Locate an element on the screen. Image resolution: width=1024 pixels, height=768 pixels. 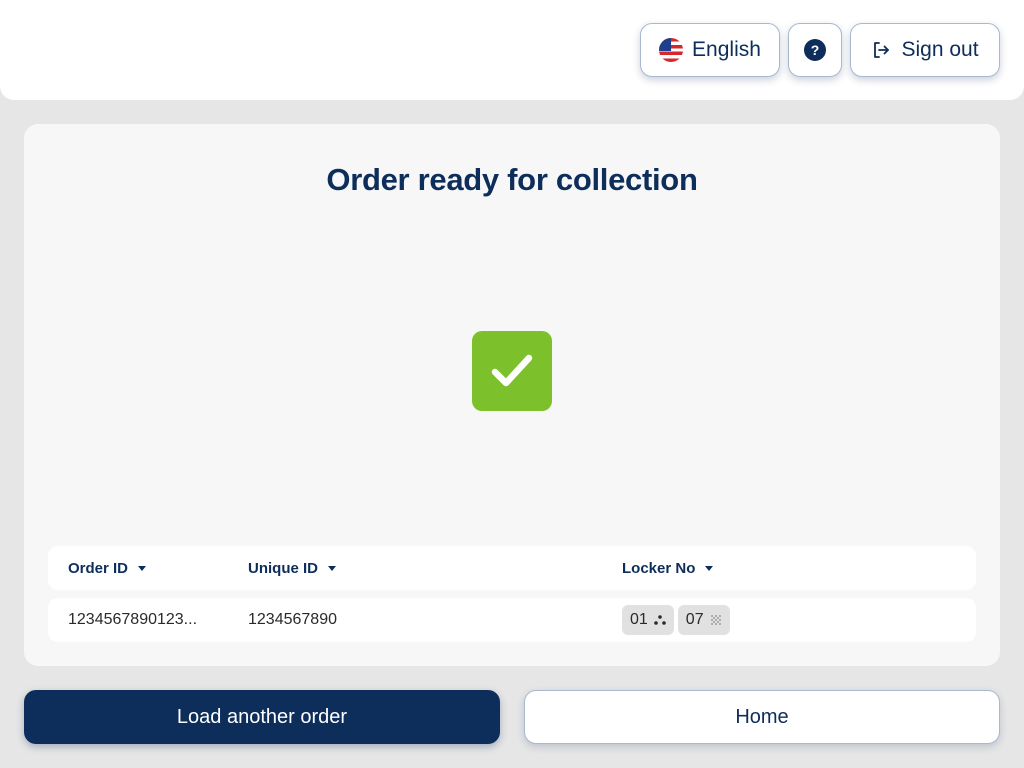
column-header-locker-no: Locker No is located at coordinates (668, 568).